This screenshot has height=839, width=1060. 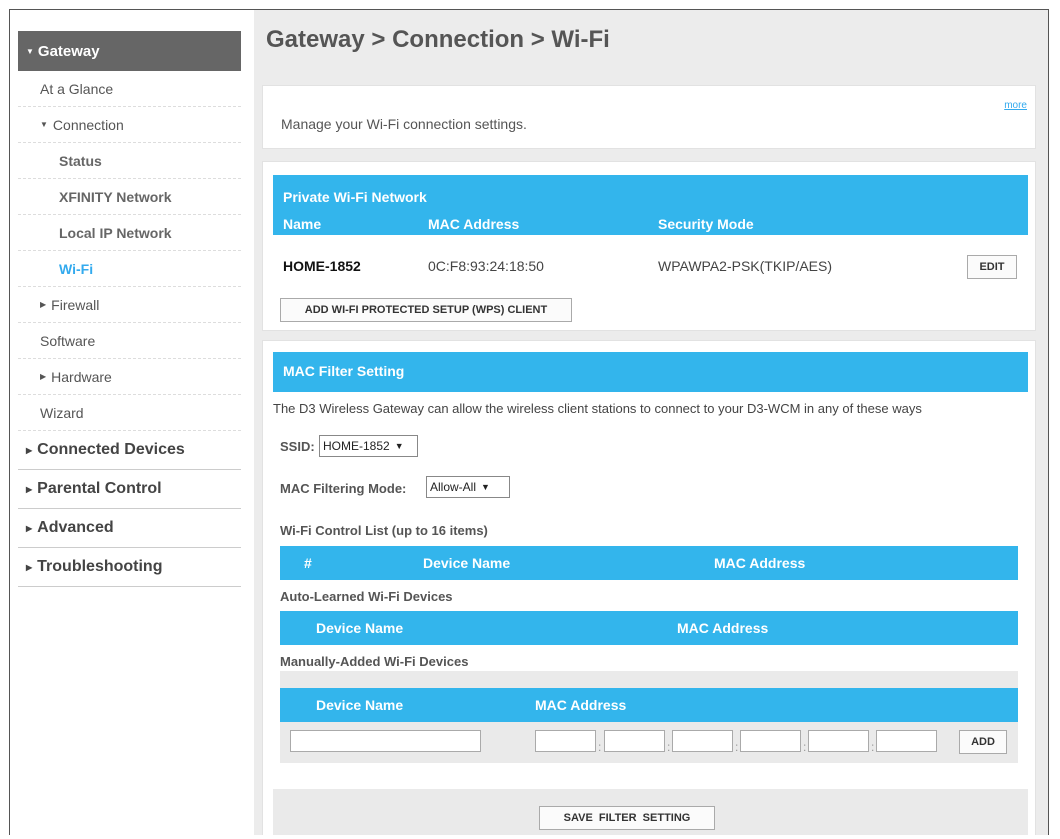 What do you see at coordinates (745, 266) in the screenshot?
I see `network-security: WPAWPA2-PSK(TKIP/AES)` at bounding box center [745, 266].